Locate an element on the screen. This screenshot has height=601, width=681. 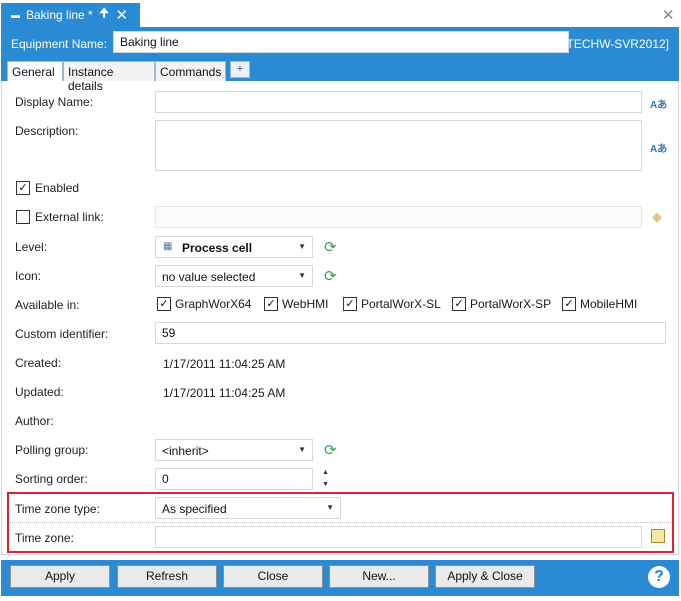
time-zone-type-label: Time zone type: is located at coordinates (57, 509).